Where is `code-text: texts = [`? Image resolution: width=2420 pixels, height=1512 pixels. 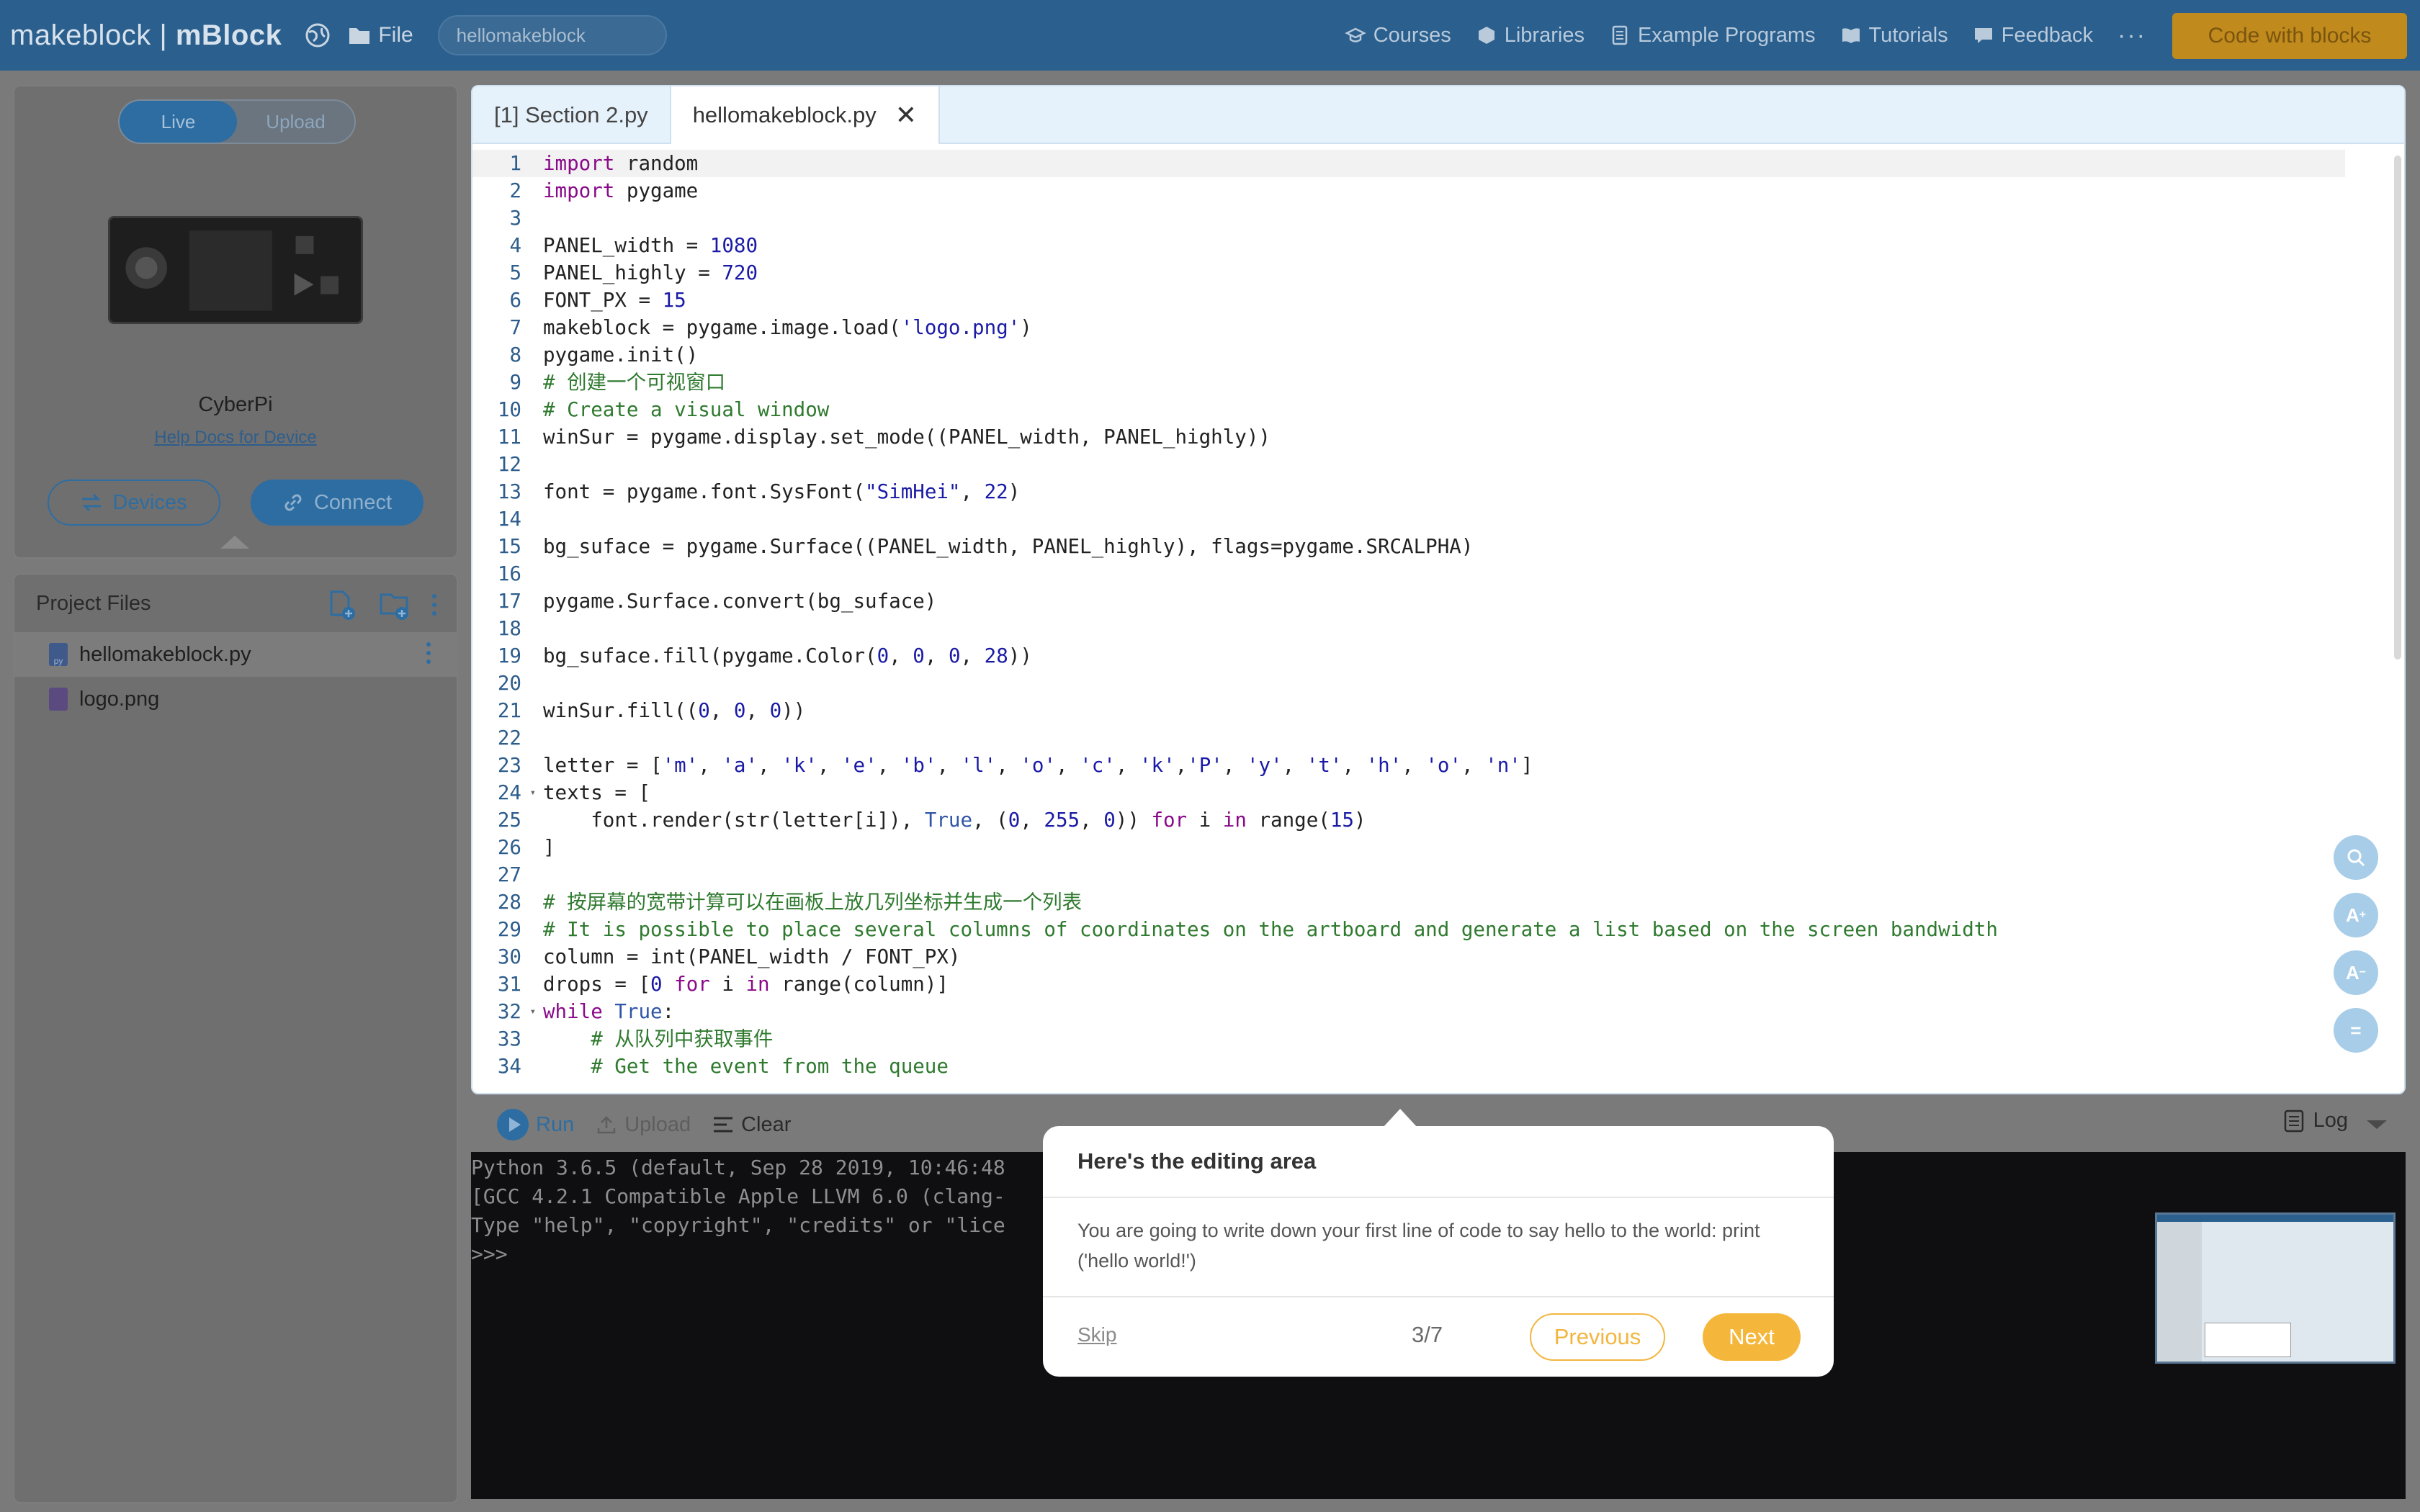 code-text: texts = [ is located at coordinates (597, 792).